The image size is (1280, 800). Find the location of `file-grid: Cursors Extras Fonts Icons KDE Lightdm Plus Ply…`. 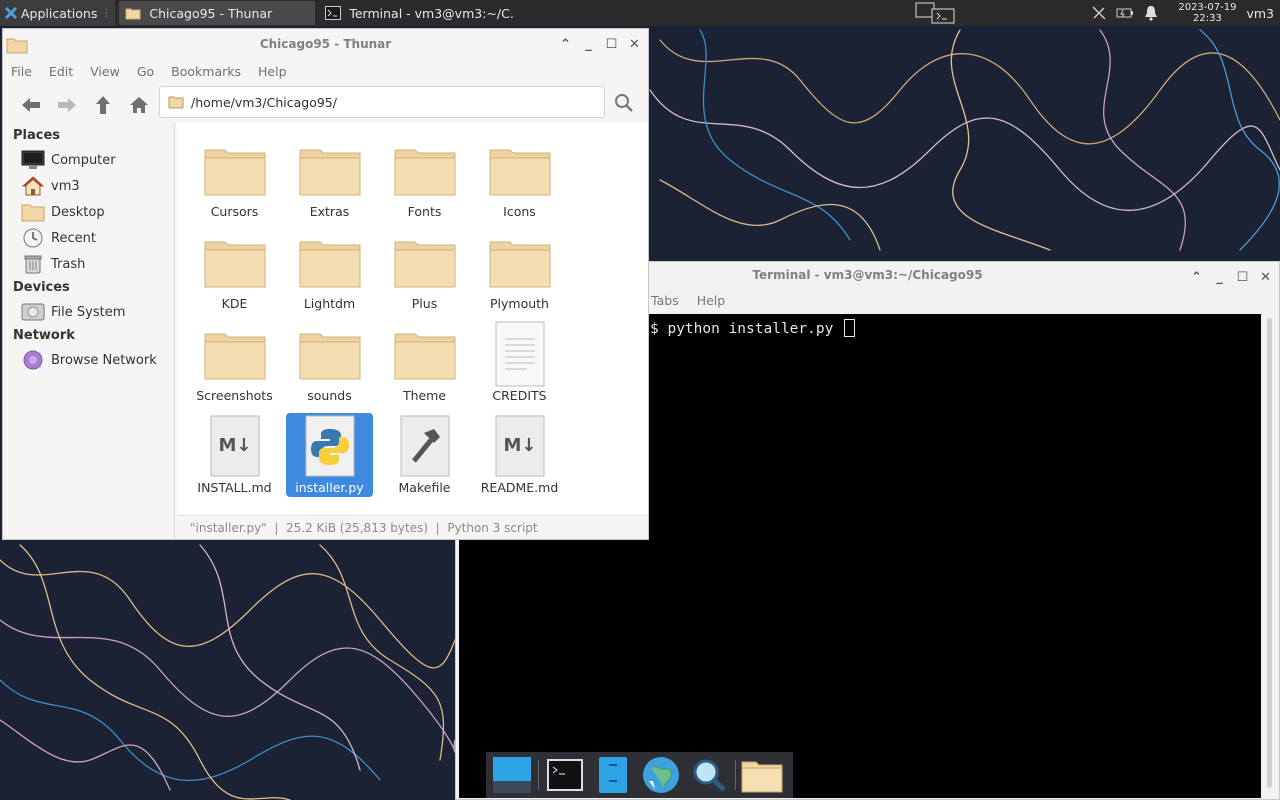

file-grid: Cursors Extras Fonts Icons KDE Lightdm Plus Ply… is located at coordinates (382, 321).